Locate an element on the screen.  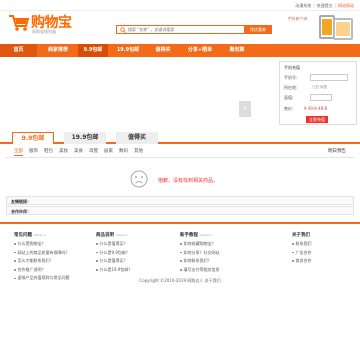
footer-link: 什么是购物宝？ is located at coordinates (42, 244).